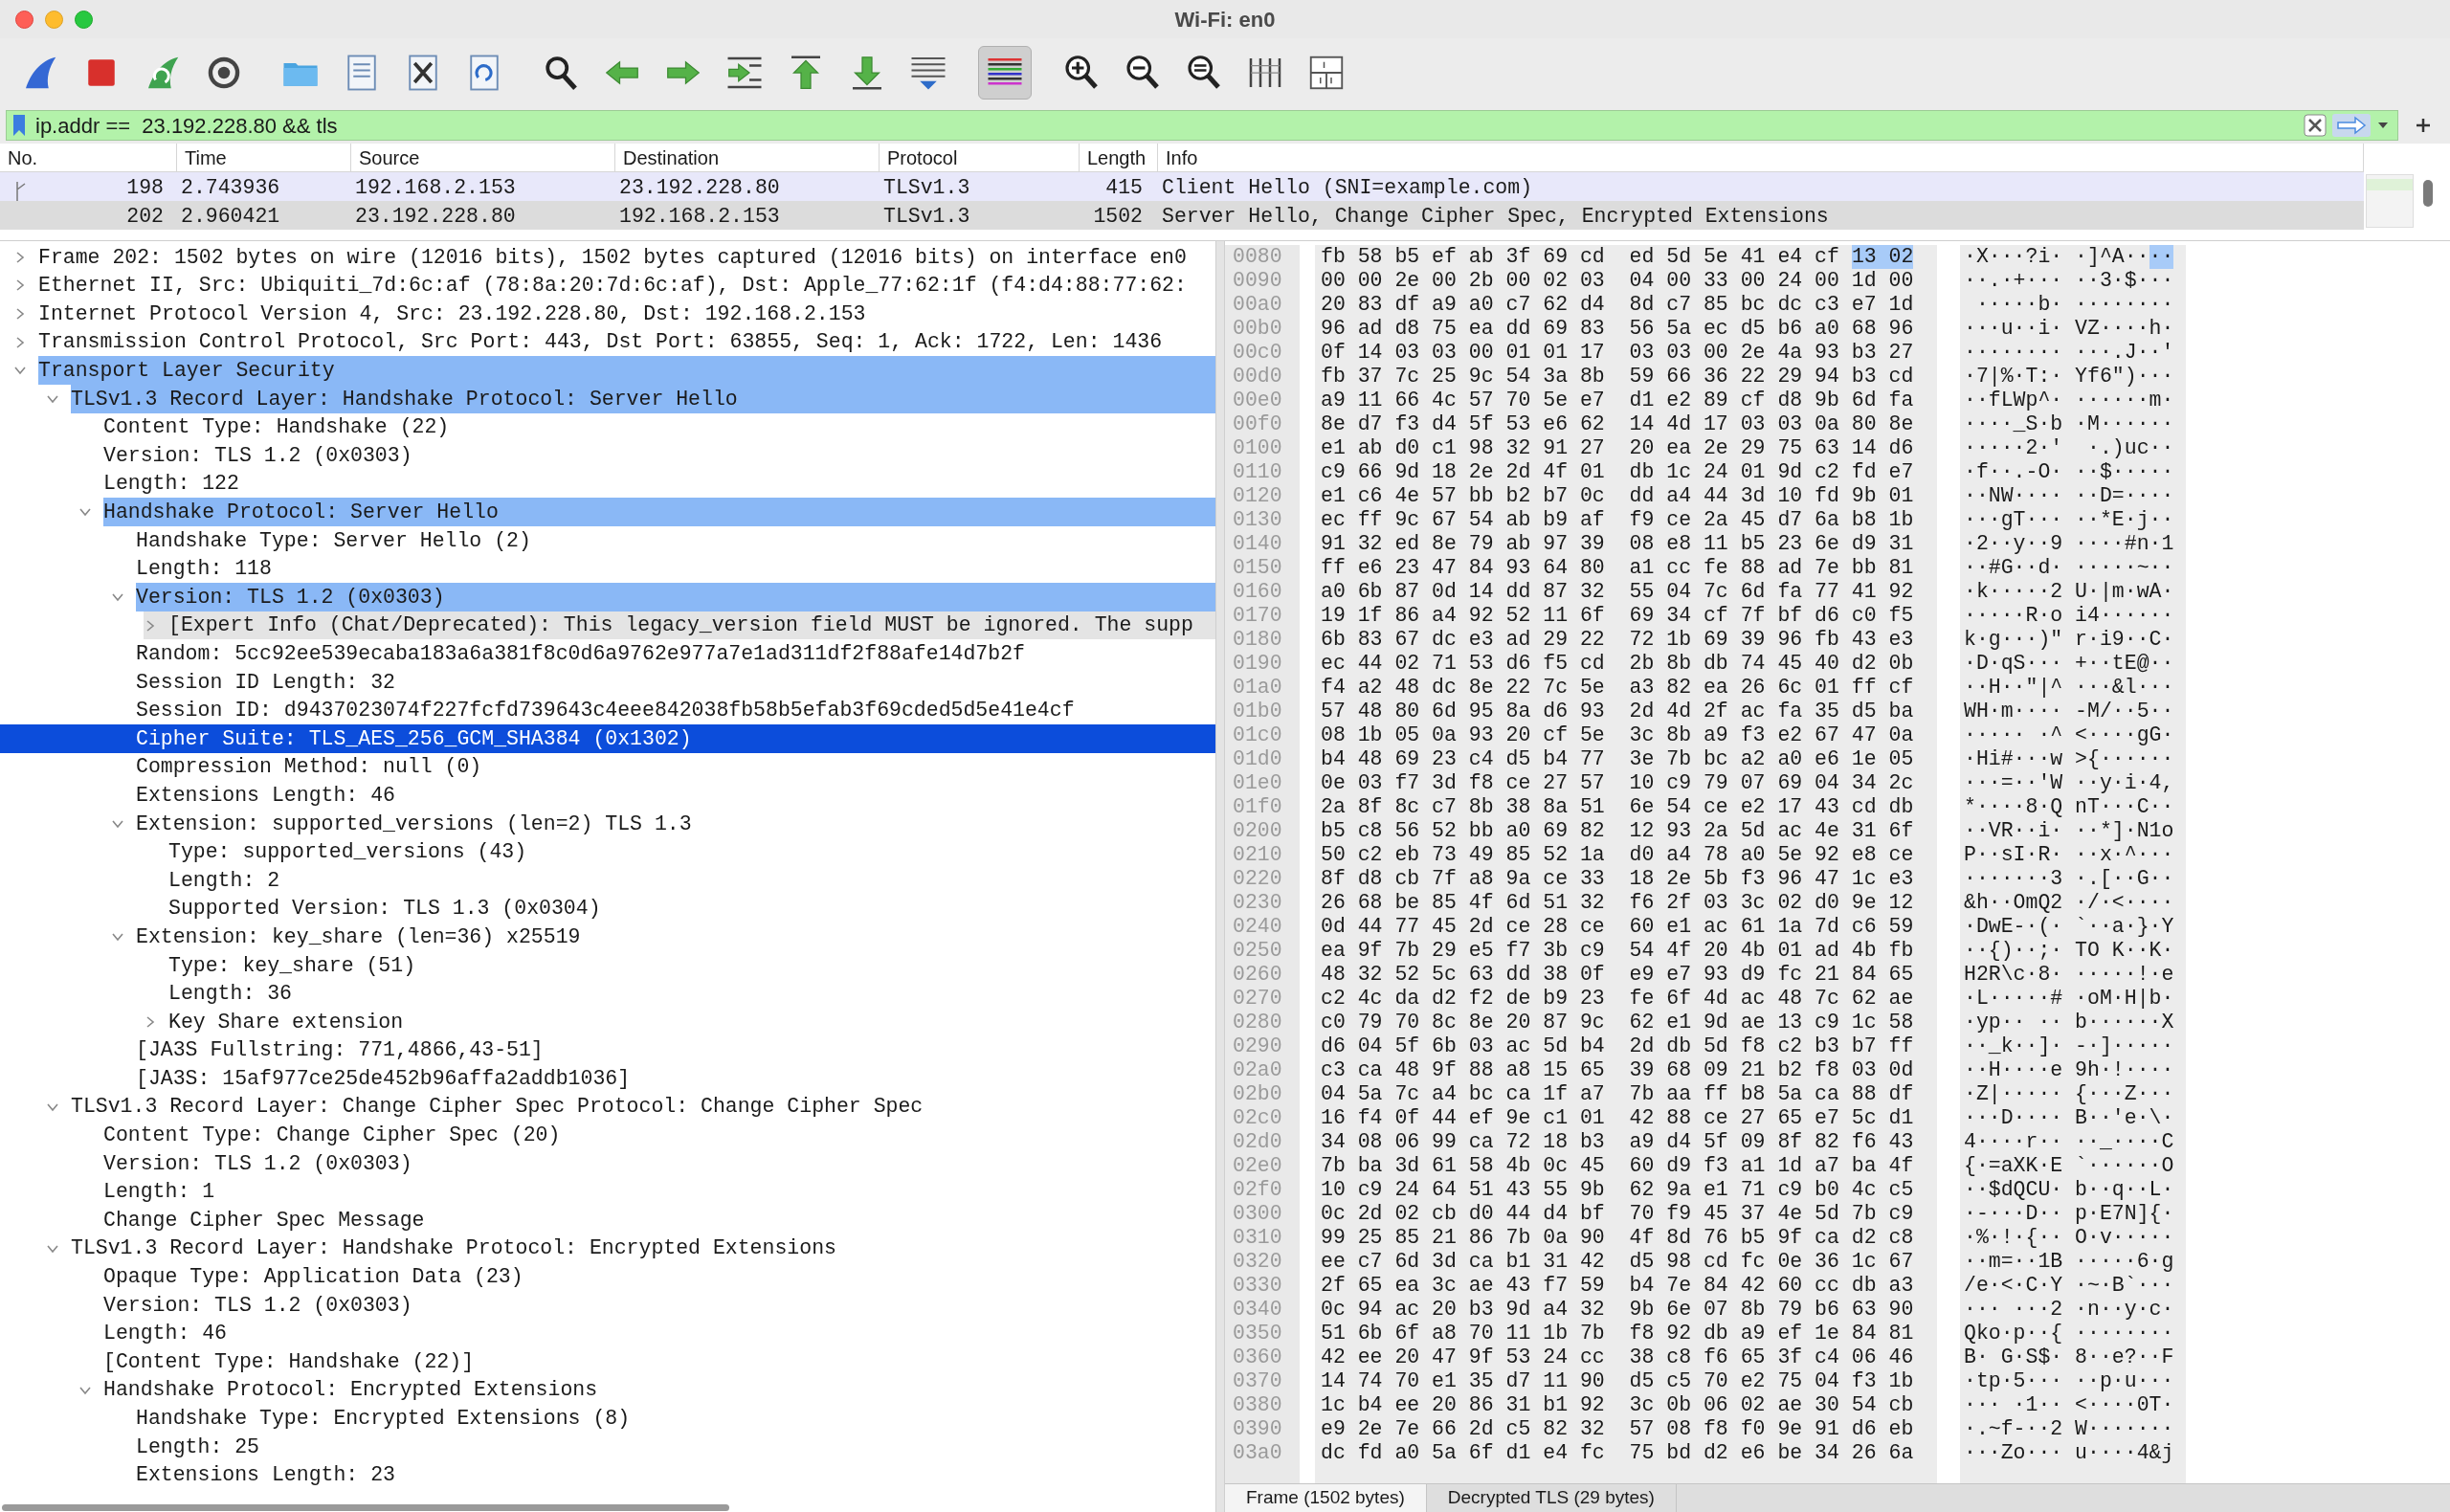 This screenshot has width=2450, height=1512. What do you see at coordinates (1257, 1381) in the screenshot?
I see `offset-label: 0370` at bounding box center [1257, 1381].